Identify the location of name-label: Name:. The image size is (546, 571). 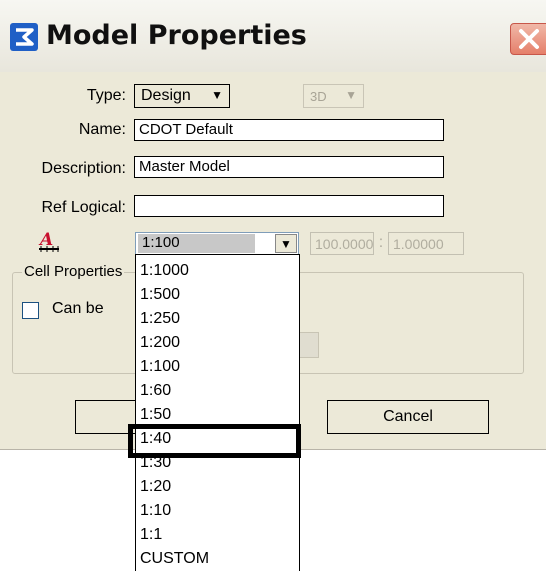
(102, 129).